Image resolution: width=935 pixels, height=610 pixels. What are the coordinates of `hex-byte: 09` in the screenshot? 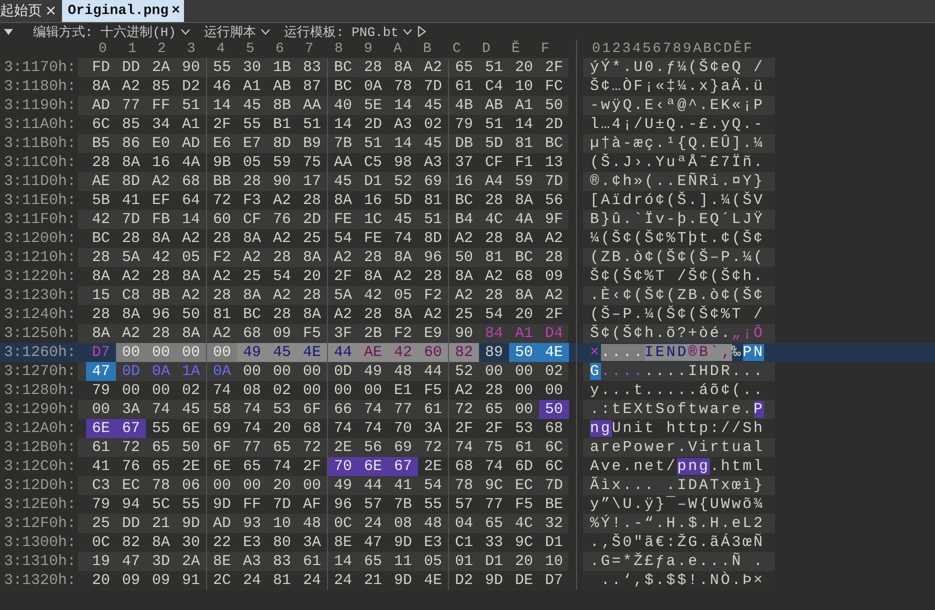 It's located at (161, 580).